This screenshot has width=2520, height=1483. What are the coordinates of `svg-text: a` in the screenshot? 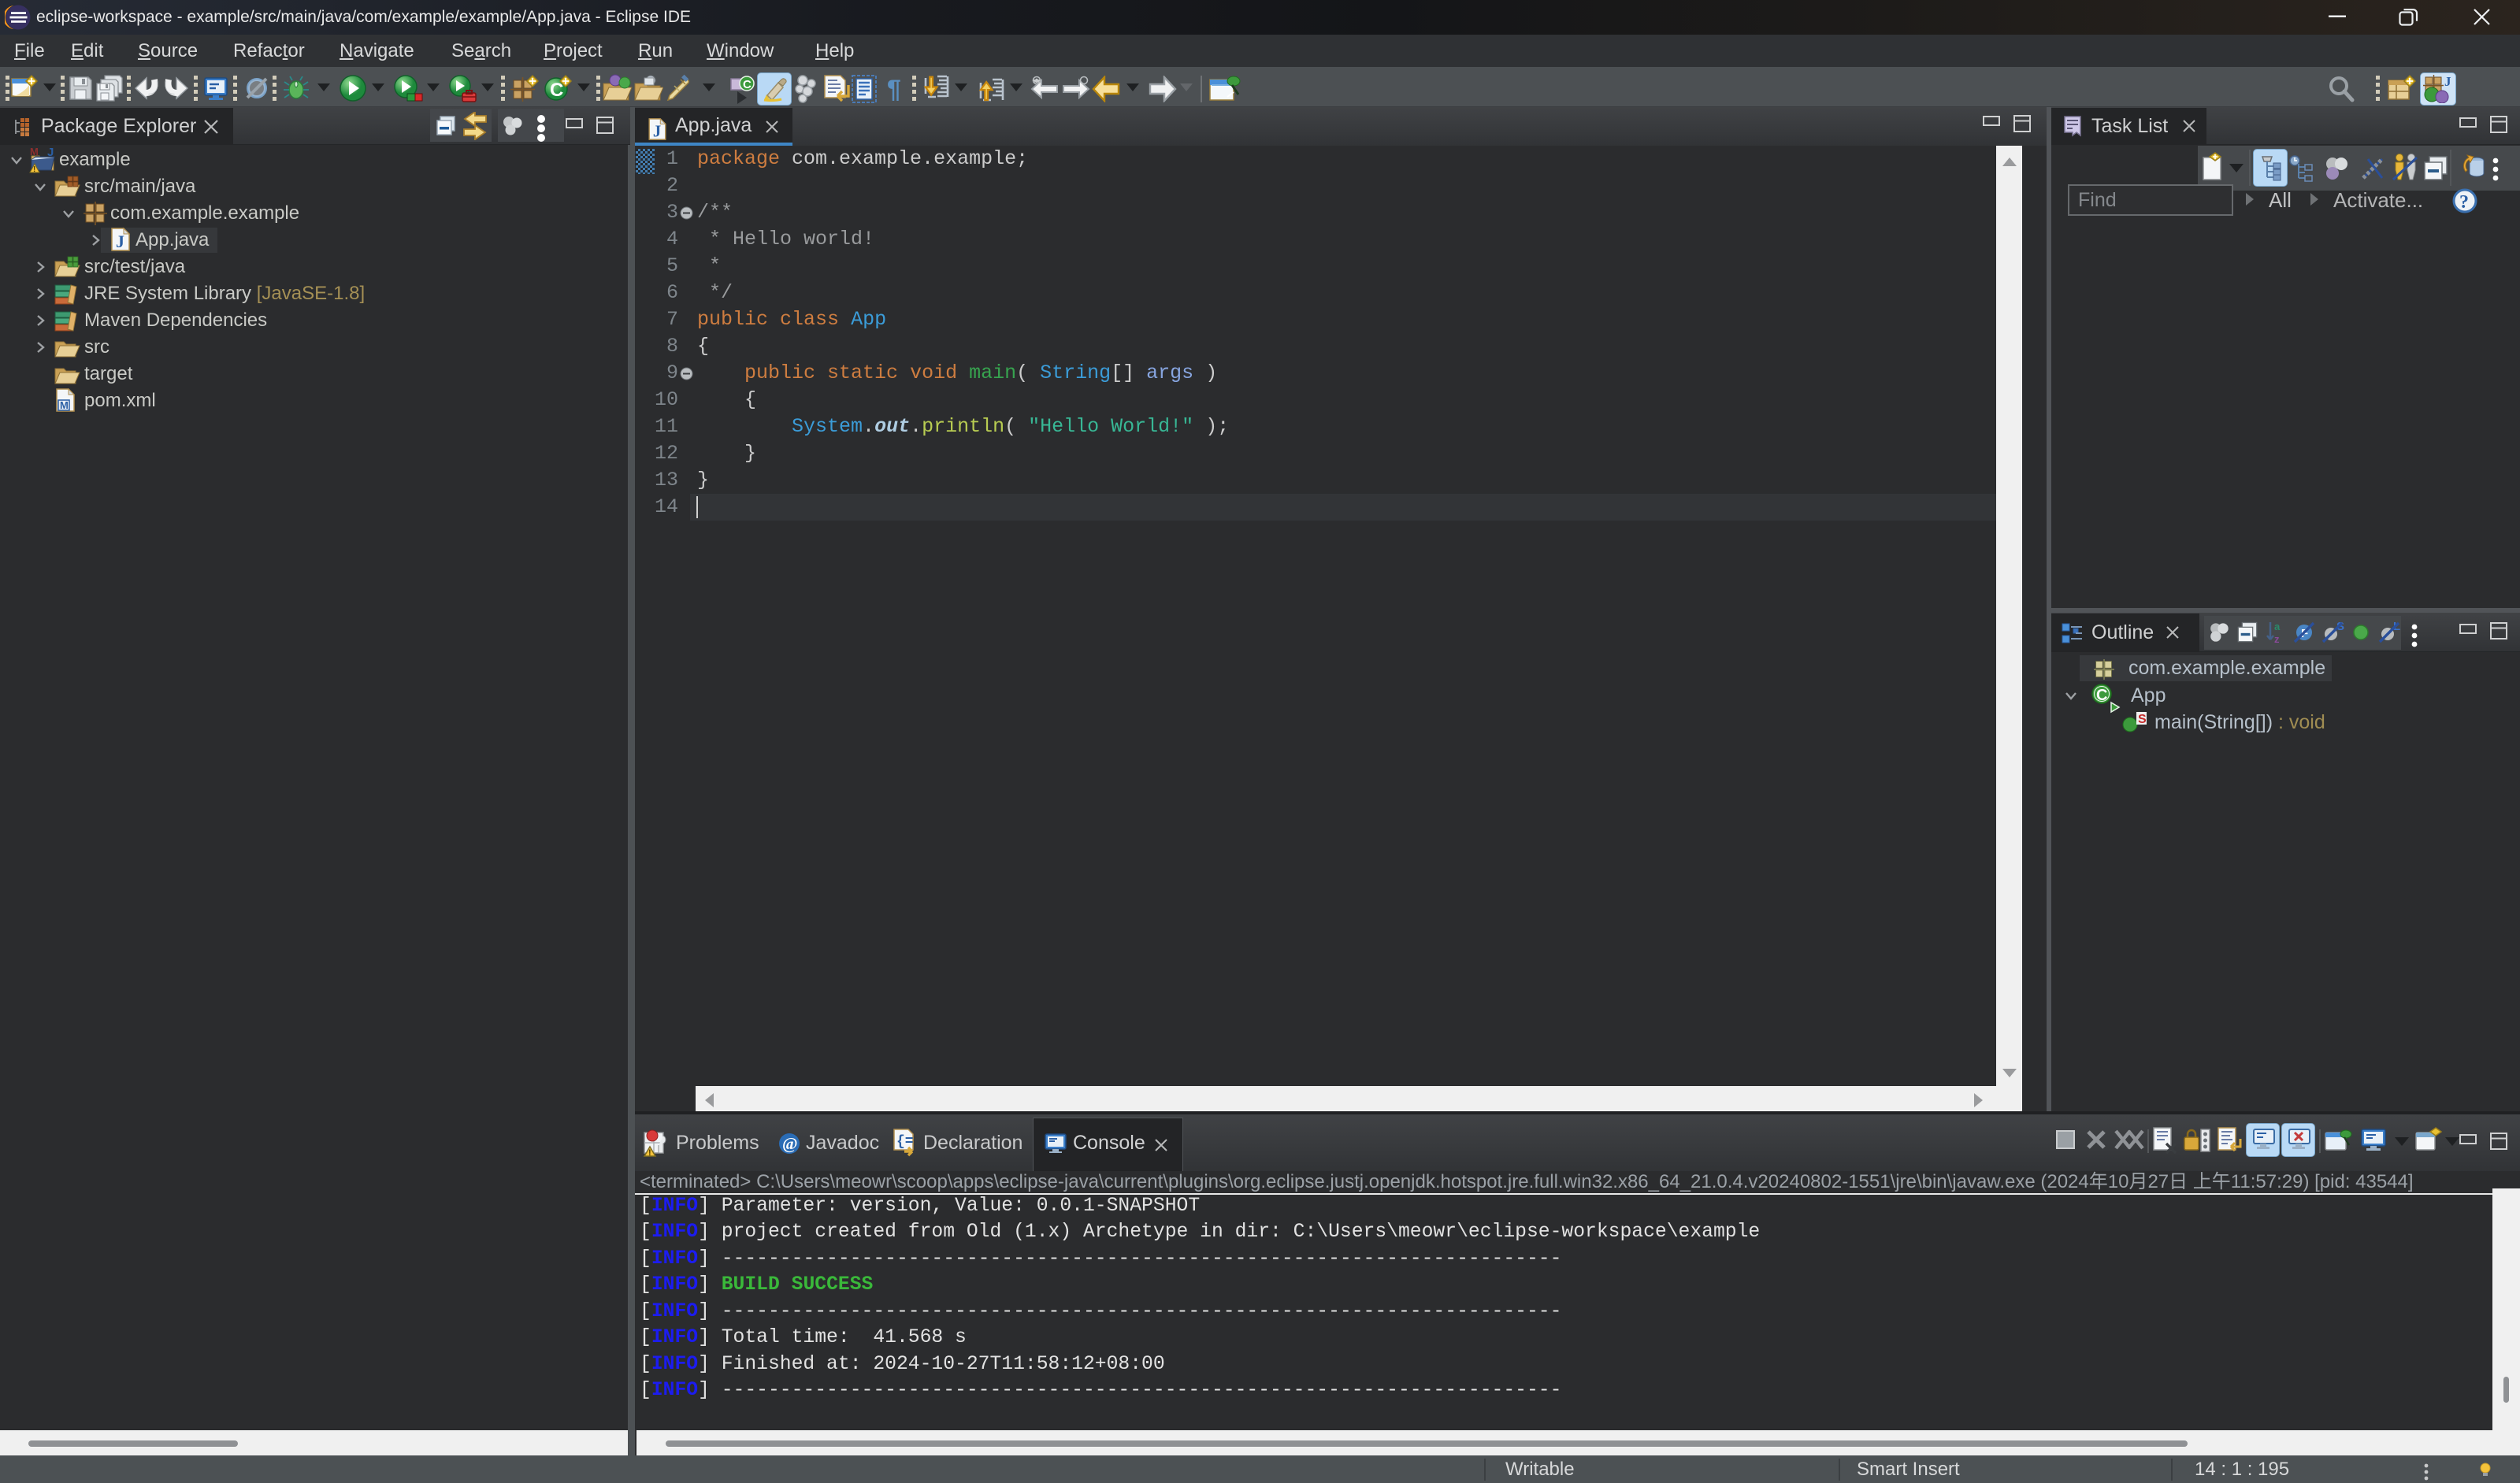 It's located at (2277, 626).